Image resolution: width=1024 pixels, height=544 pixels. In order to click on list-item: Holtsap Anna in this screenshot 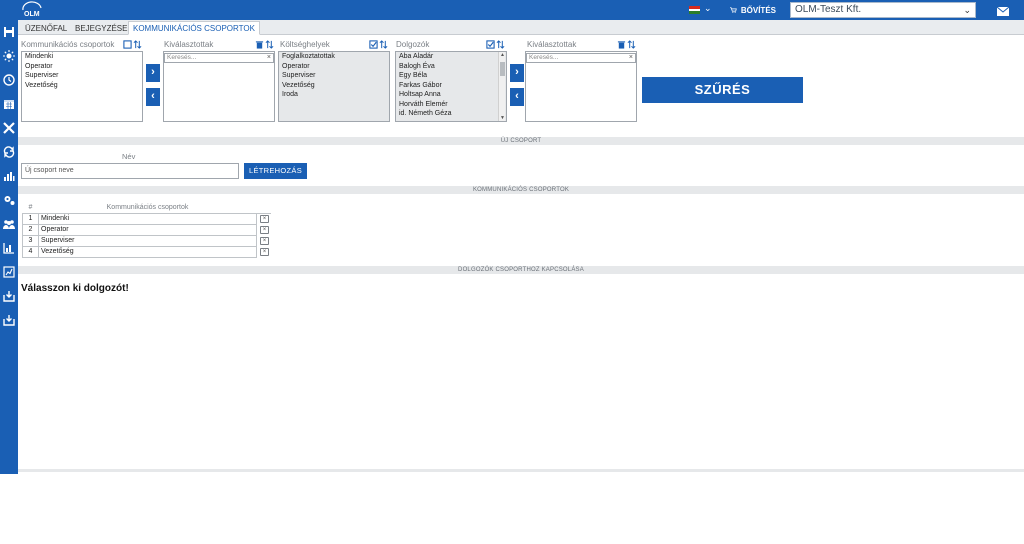, I will do `click(451, 95)`.